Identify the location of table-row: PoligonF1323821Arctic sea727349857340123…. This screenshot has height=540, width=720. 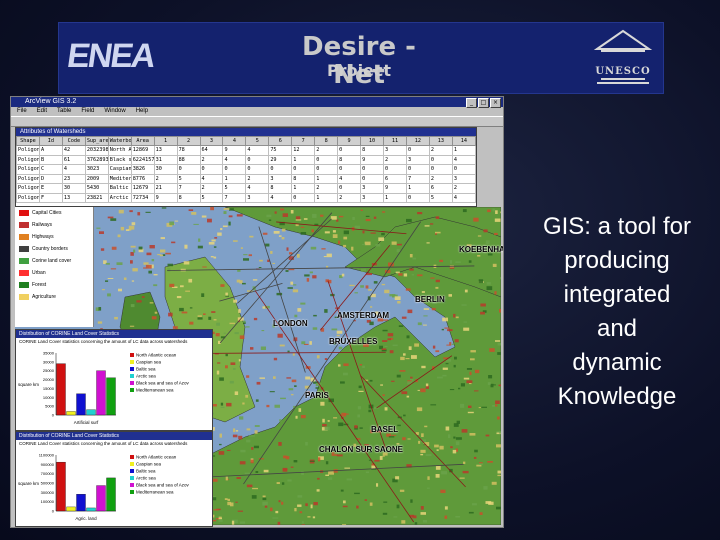
(246, 197).